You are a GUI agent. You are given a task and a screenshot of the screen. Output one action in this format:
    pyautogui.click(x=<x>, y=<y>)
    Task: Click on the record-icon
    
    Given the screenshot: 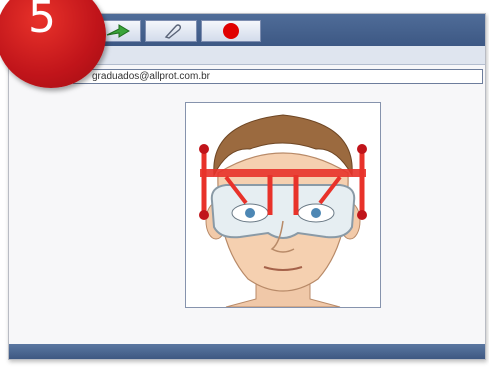 What is the action you would take?
    pyautogui.click(x=231, y=31)
    